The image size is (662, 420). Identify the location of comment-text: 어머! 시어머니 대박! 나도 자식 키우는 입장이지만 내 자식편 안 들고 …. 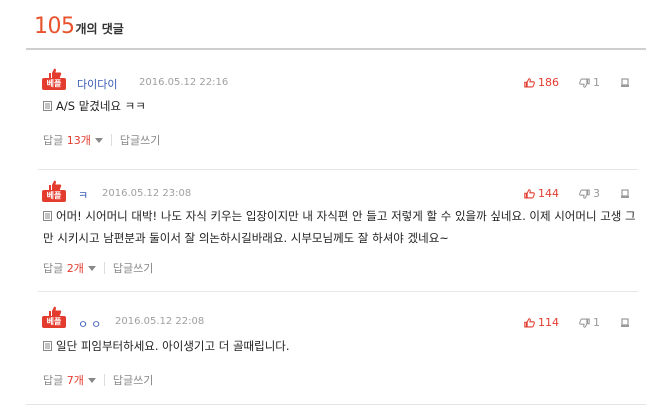
(339, 227).